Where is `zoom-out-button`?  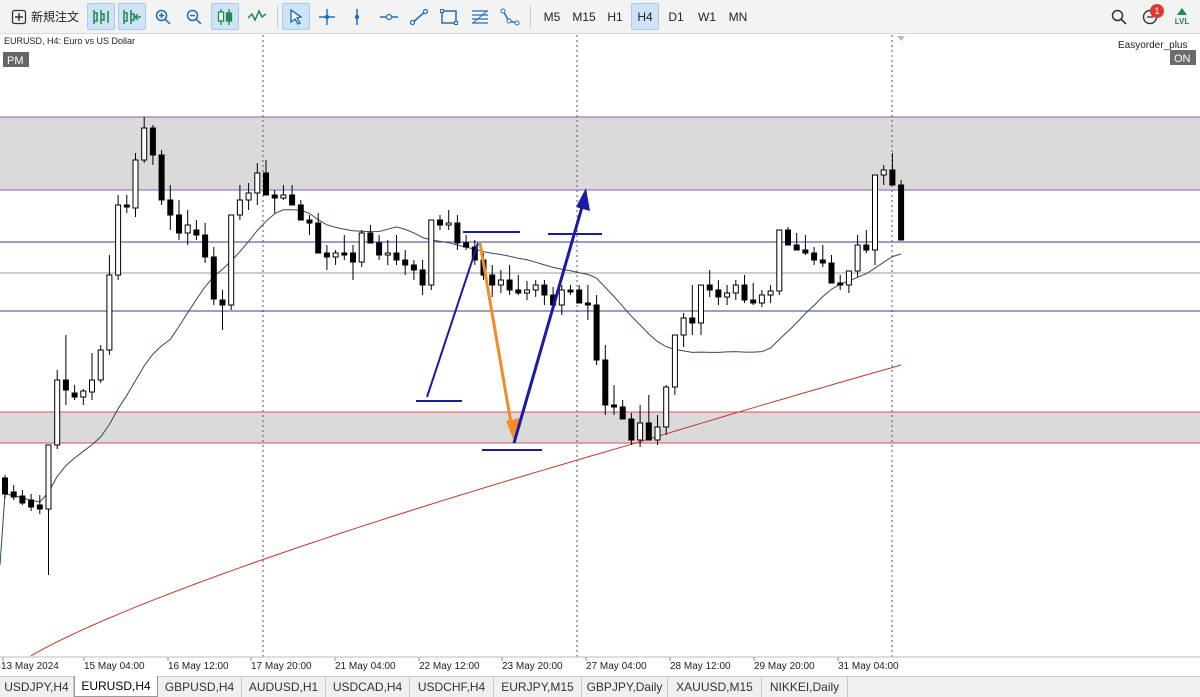 zoom-out-button is located at coordinates (194, 16).